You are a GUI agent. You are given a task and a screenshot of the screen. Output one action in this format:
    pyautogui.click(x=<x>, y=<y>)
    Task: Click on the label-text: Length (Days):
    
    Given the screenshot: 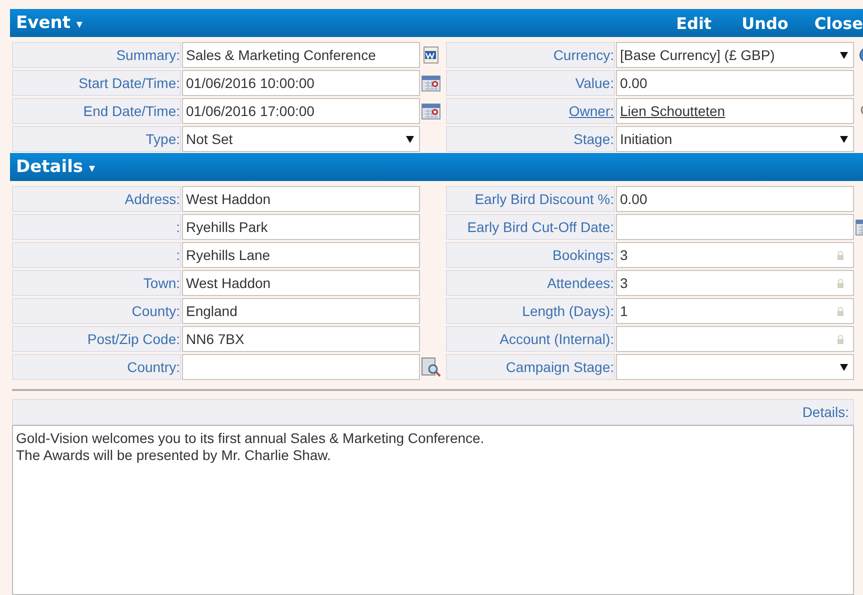 What is the action you would take?
    pyautogui.click(x=568, y=311)
    